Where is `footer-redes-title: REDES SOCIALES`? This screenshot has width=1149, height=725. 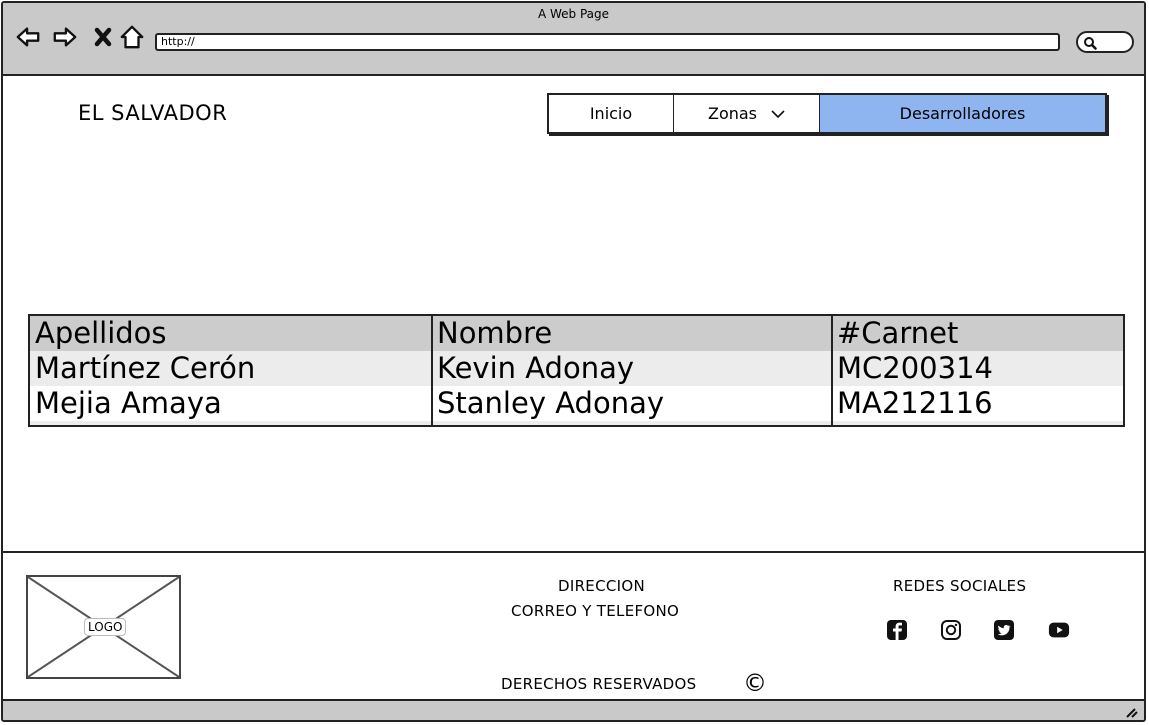
footer-redes-title: REDES SOCIALES is located at coordinates (960, 586).